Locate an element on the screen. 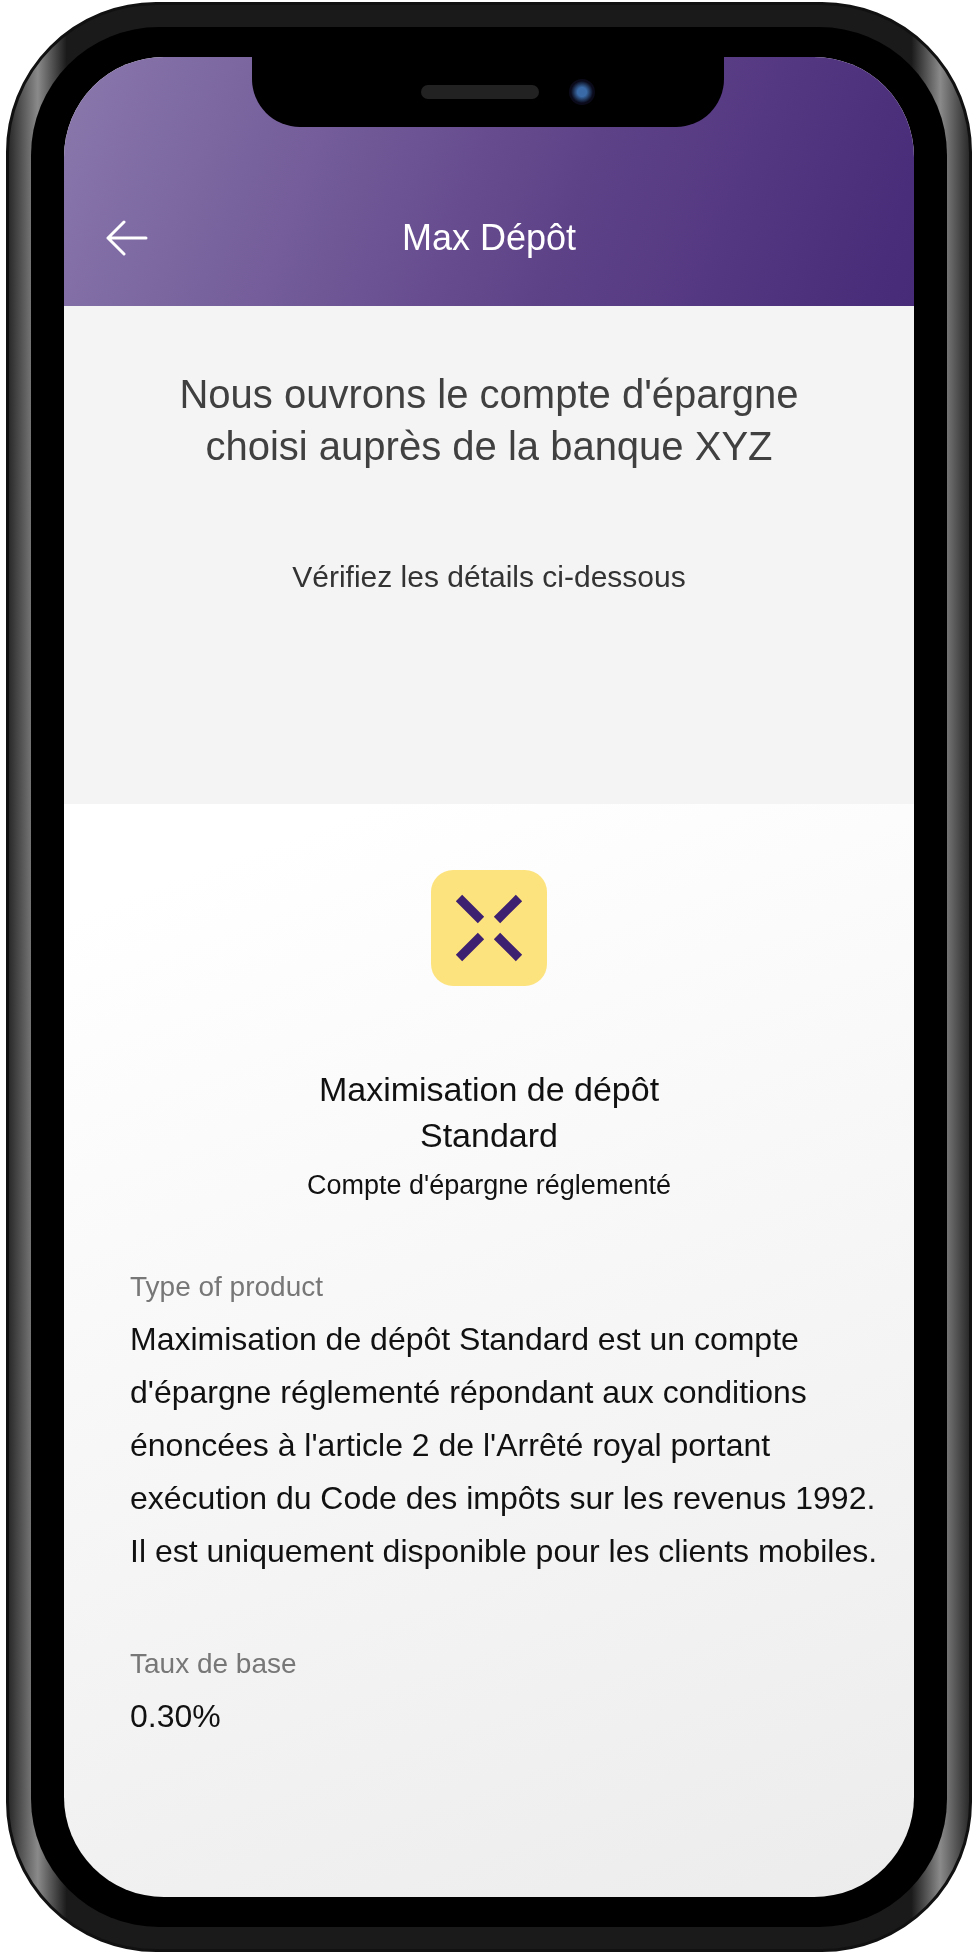 The image size is (978, 1954). detail-value: 0.30% is located at coordinates (176, 1716).